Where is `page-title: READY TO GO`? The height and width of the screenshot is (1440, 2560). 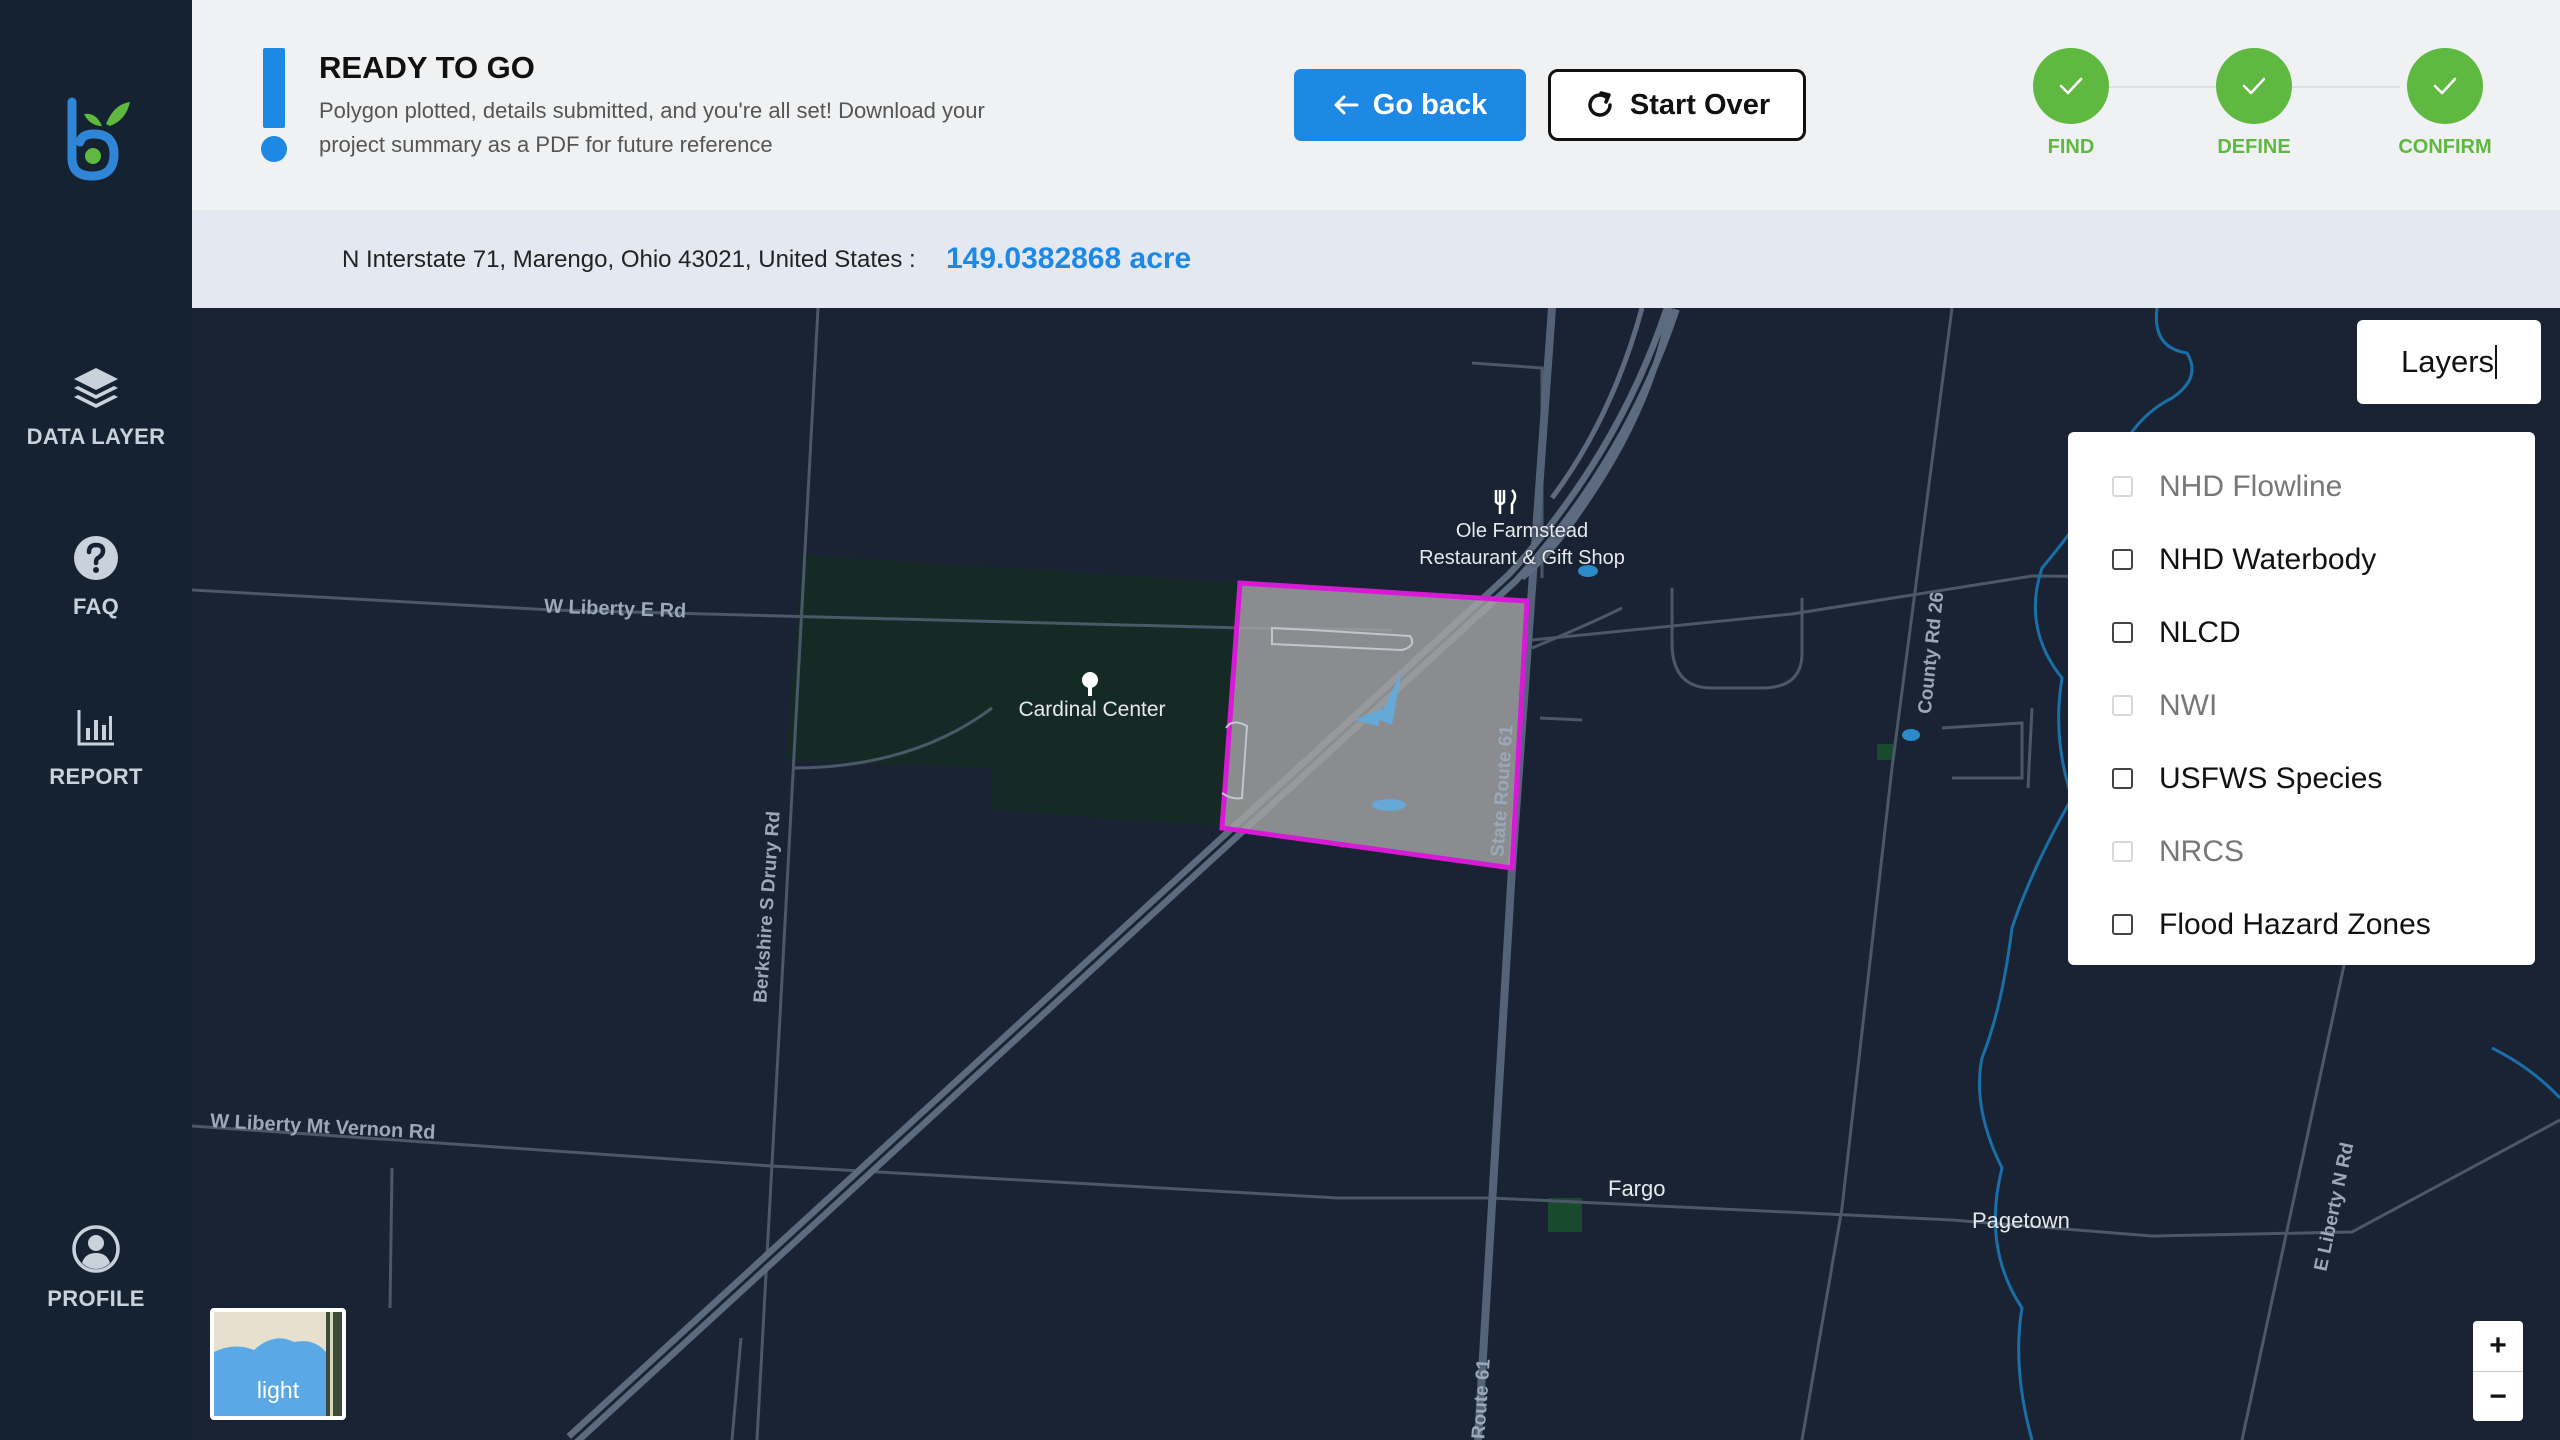 page-title: READY TO GO is located at coordinates (427, 67).